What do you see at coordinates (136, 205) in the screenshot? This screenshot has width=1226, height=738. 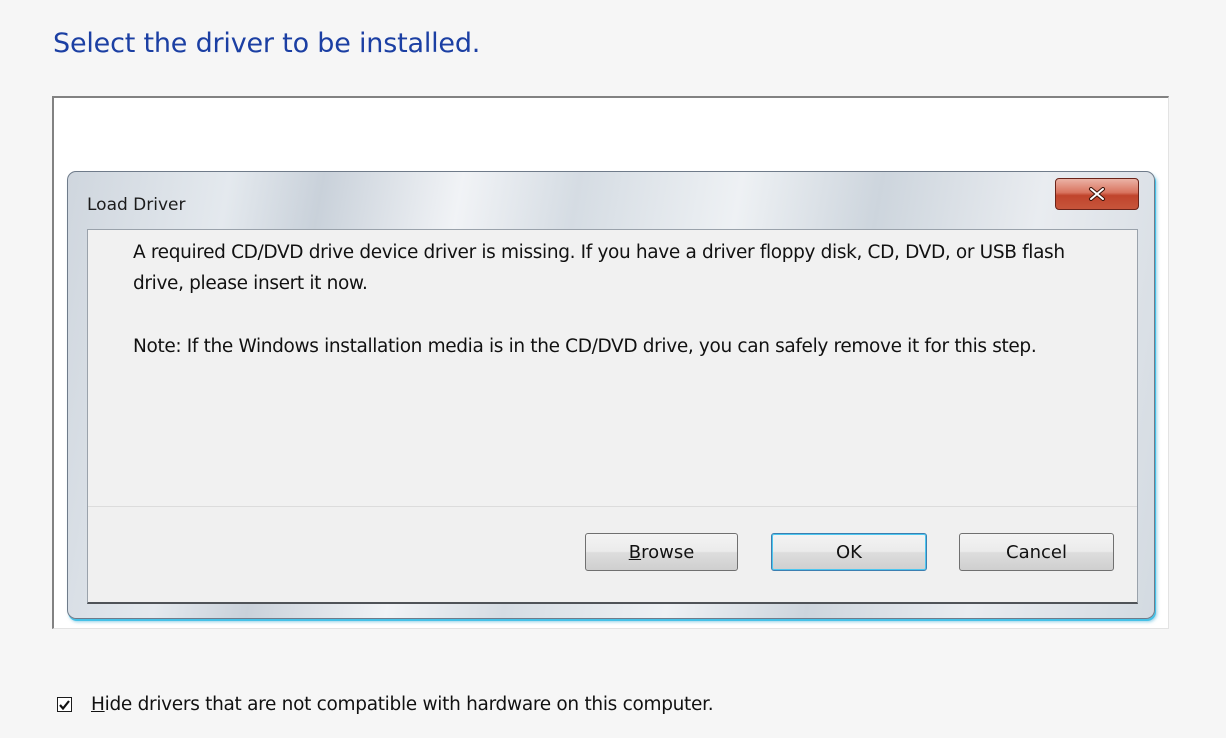 I see `dialog-title: Load Driver` at bounding box center [136, 205].